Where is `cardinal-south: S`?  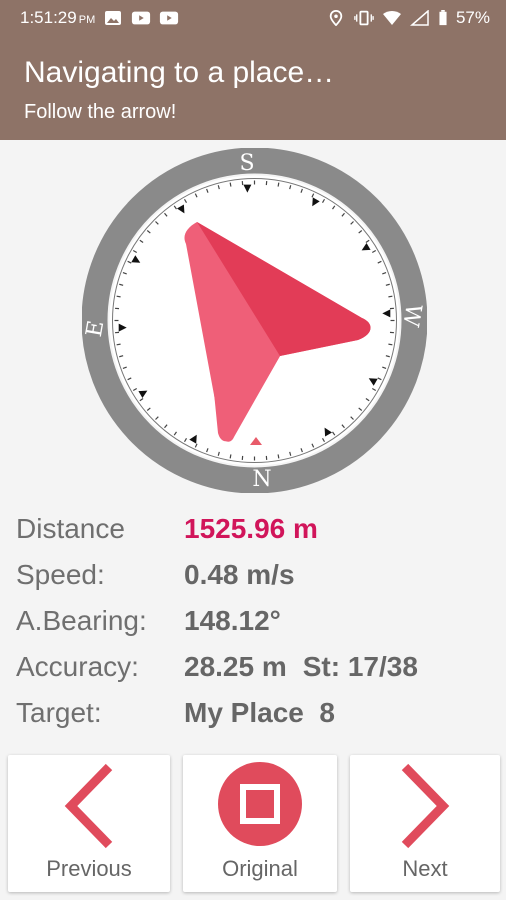 cardinal-south: S is located at coordinates (246, 163).